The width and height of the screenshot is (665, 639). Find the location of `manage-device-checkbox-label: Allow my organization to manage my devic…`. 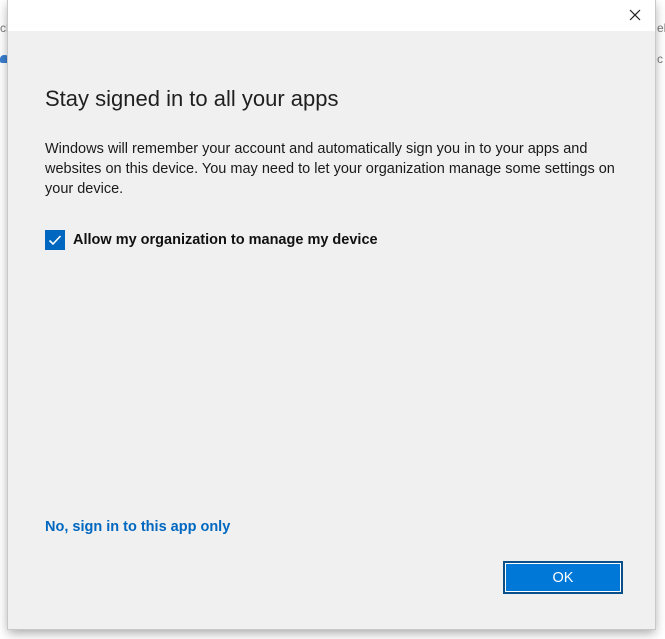

manage-device-checkbox-label: Allow my organization to manage my devic… is located at coordinates (225, 240).